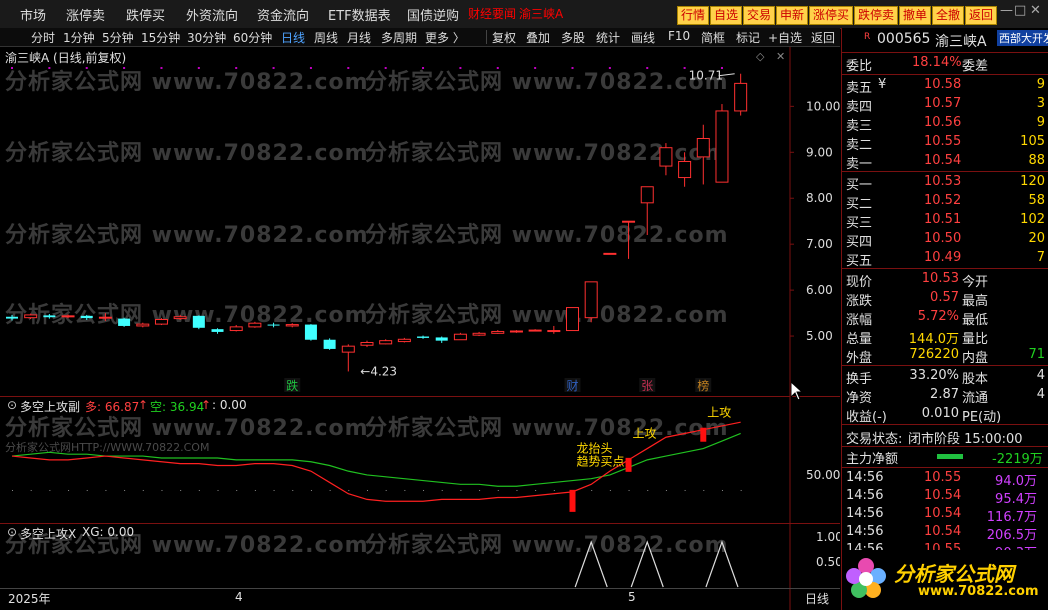 This screenshot has width=1048, height=610. Describe the element at coordinates (33, 14) in the screenshot. I see `menu-market: 市场` at that location.